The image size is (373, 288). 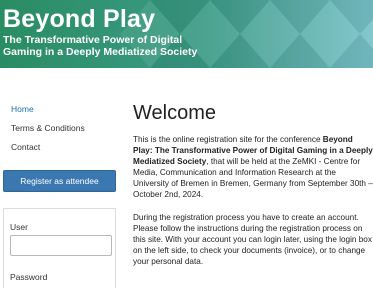 I want to click on nav-contact-link: Contact, so click(x=59, y=151).